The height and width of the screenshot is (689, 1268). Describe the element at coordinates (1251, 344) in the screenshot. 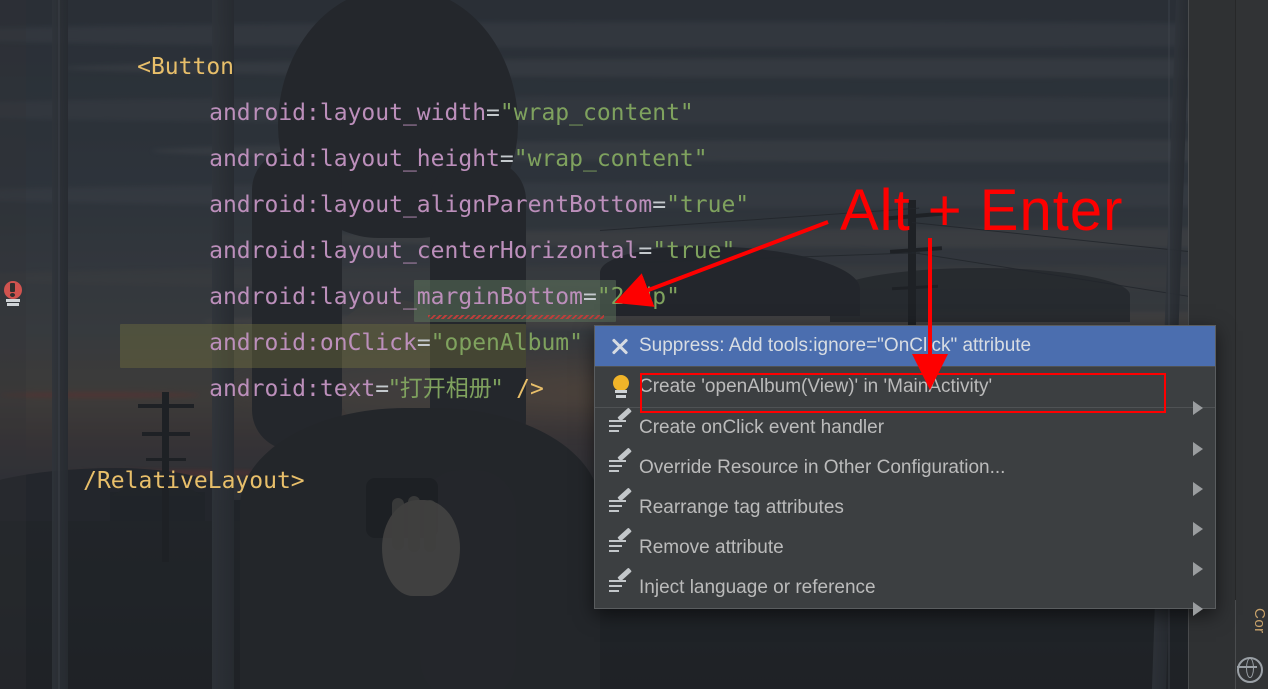

I see `right-tool-window-strip: Cor` at that location.